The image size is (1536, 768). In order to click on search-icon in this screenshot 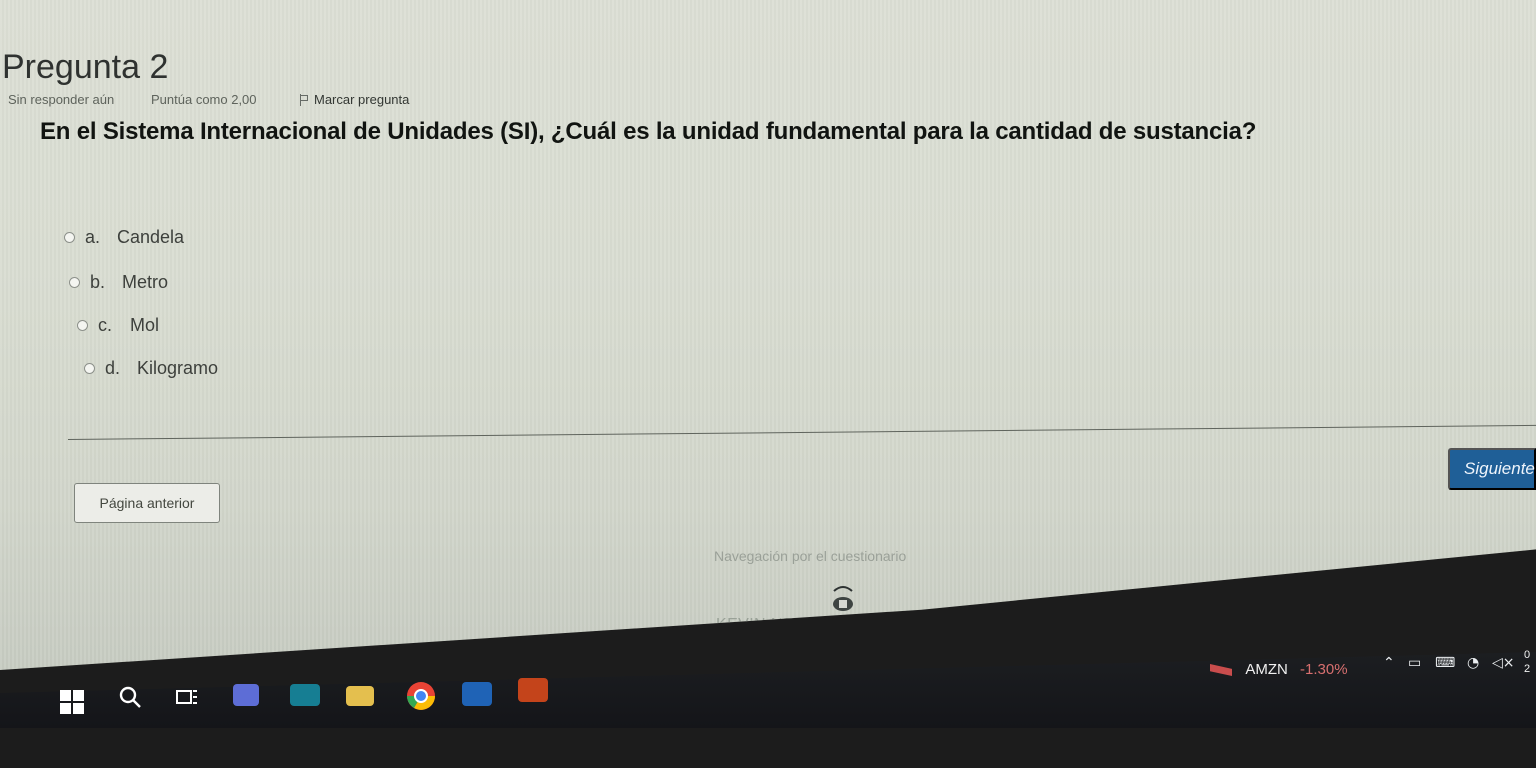, I will do `click(130, 697)`.